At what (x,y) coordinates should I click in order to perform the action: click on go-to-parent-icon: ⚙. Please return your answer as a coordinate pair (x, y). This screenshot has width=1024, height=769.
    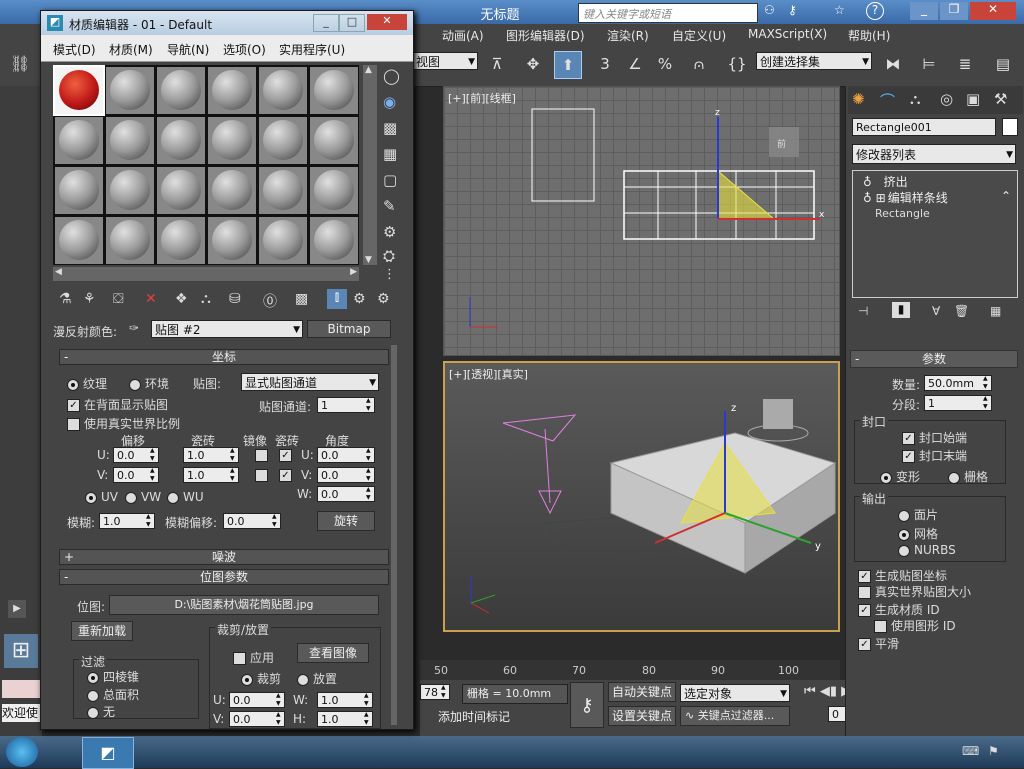
    Looking at the image, I should click on (359, 299).